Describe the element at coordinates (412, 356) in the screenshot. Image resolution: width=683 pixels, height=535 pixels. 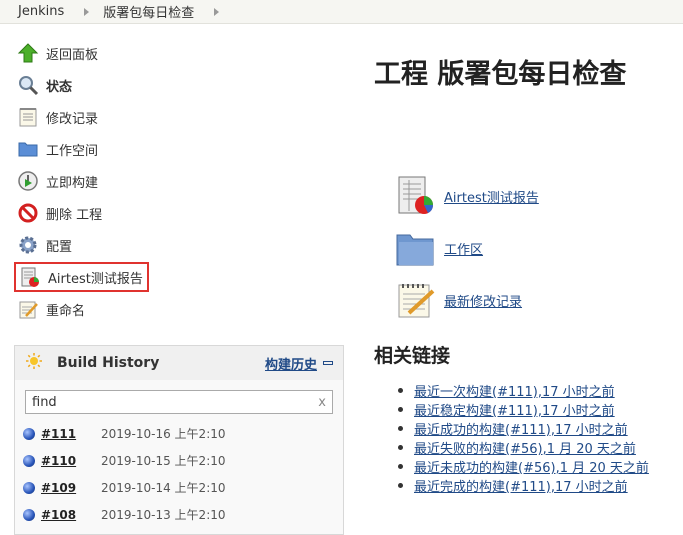
I see `related-links-title: 相关链接` at that location.